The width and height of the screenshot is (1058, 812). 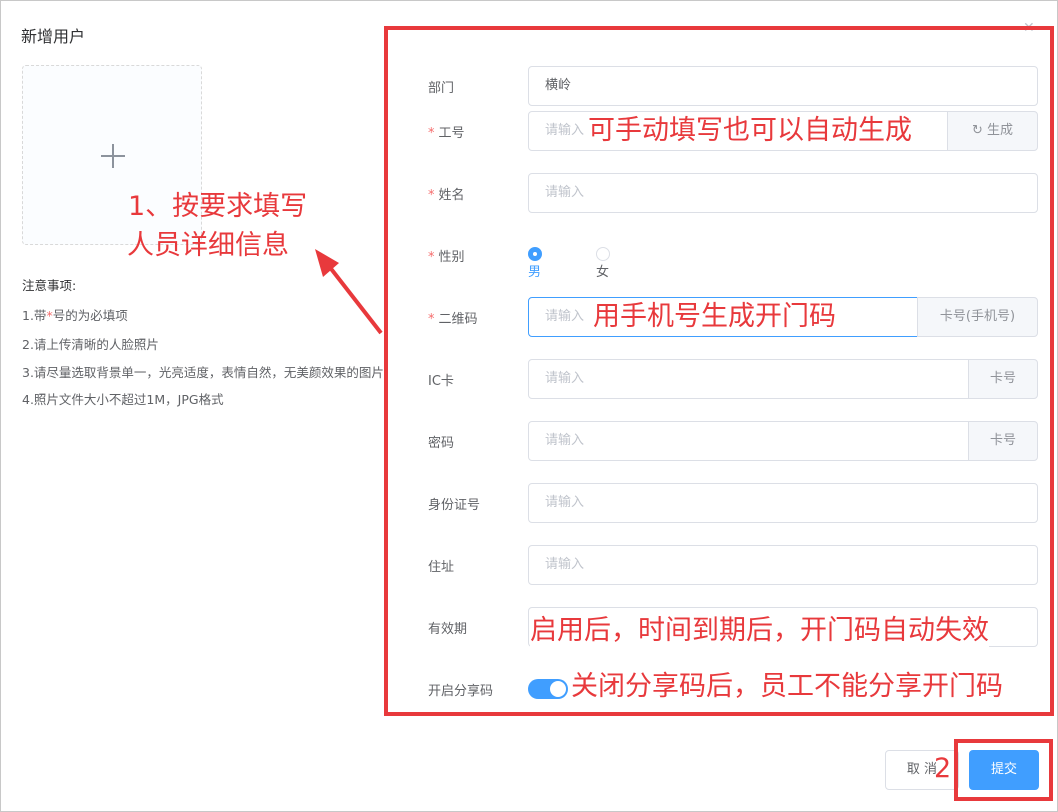 I want to click on submit-highlight-box, so click(x=1003, y=770).